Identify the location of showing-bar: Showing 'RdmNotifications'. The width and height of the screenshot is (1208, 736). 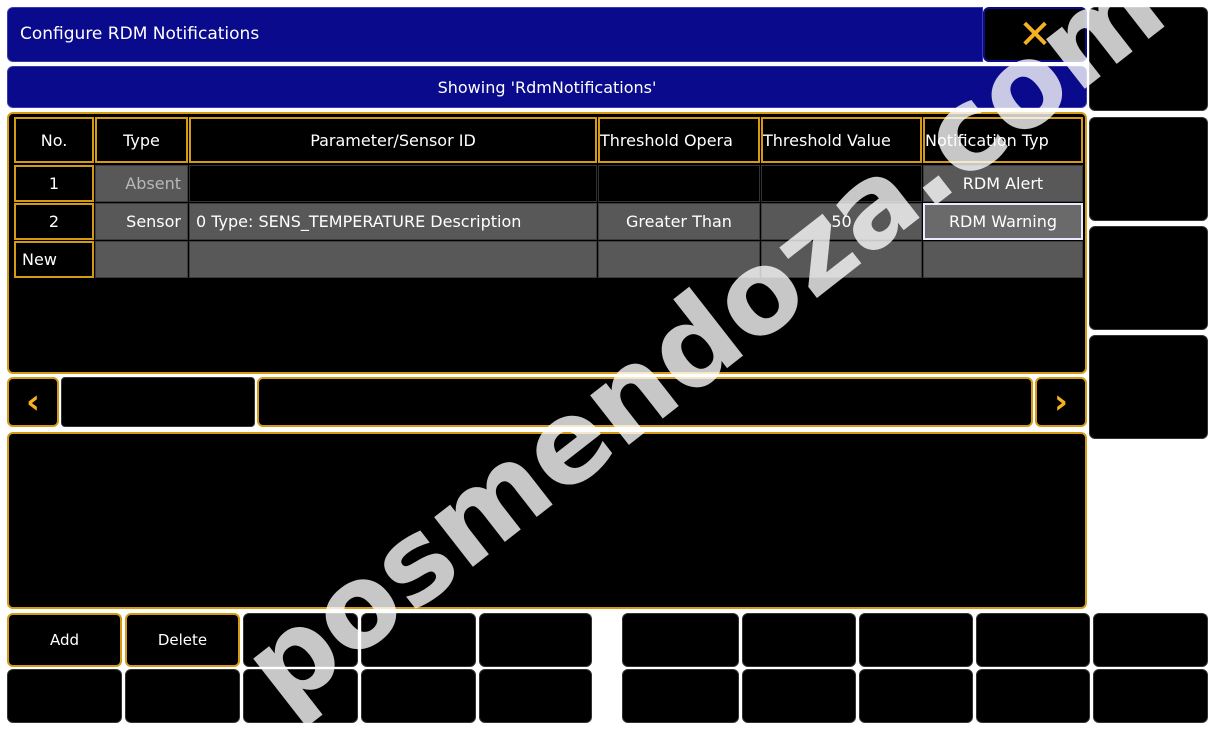
(547, 87).